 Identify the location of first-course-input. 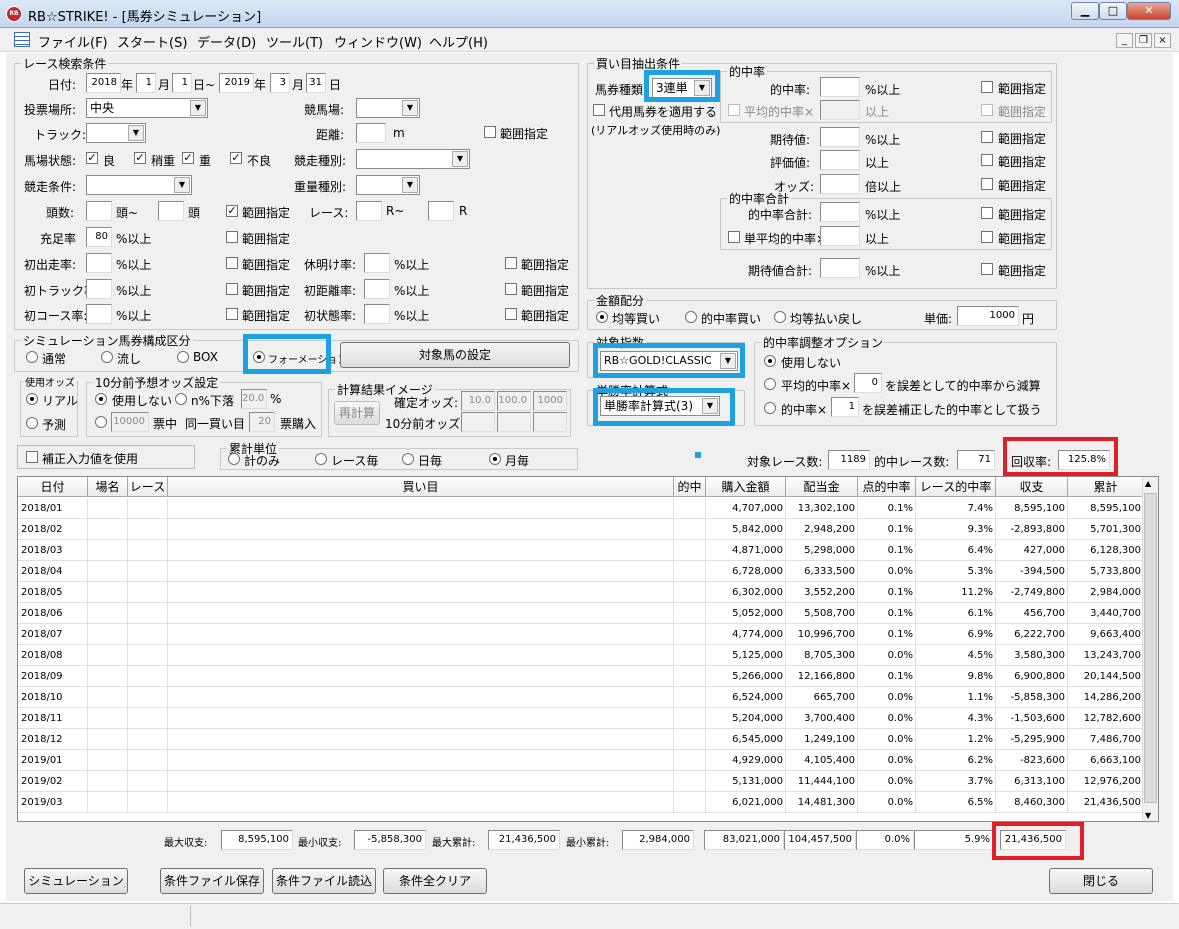
(99, 314).